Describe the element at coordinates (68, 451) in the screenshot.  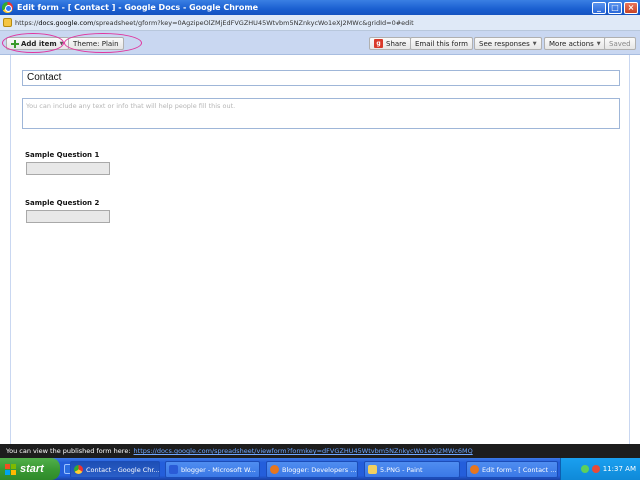
I see `notice-text: You can view the published form here:` at that location.